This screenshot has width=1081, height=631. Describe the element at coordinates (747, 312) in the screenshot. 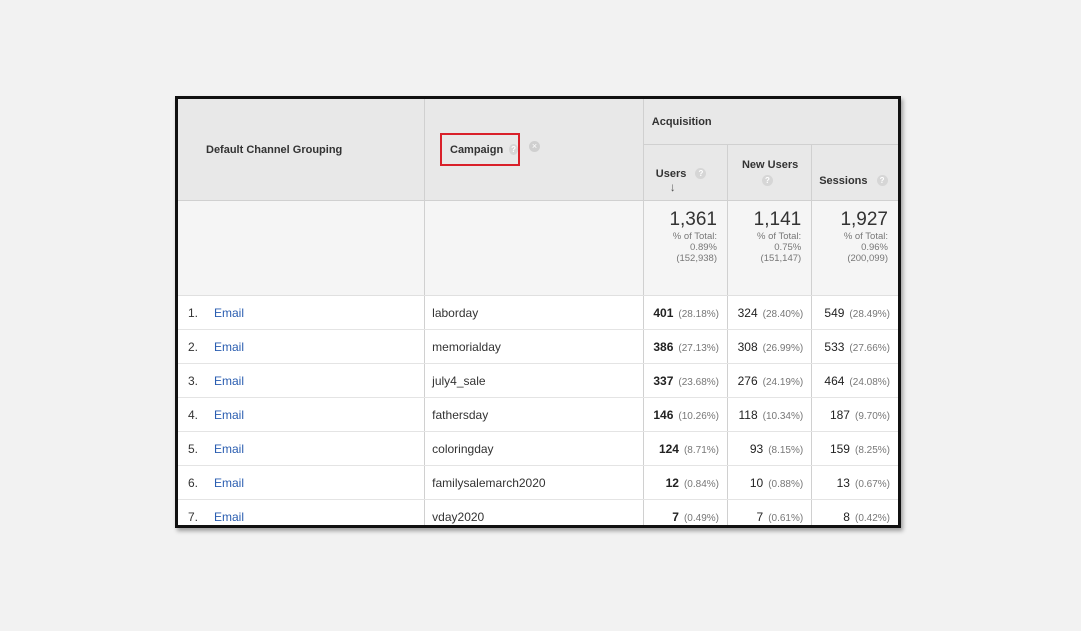

I see `new-users-value: 324` at that location.